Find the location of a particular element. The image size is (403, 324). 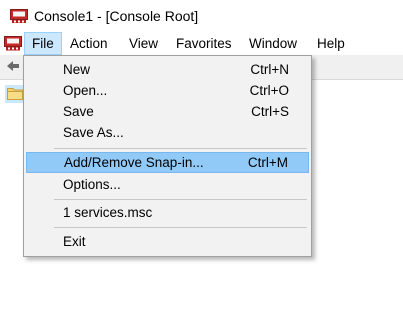

menu-view: View is located at coordinates (143, 43).